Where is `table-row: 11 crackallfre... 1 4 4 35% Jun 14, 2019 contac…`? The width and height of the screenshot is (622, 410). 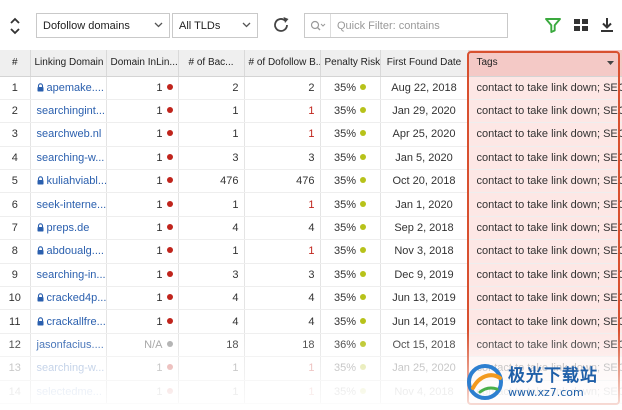
table-row: 11 crackallfre... 1 4 4 35% Jun 14, 2019 contac… is located at coordinates (311, 321).